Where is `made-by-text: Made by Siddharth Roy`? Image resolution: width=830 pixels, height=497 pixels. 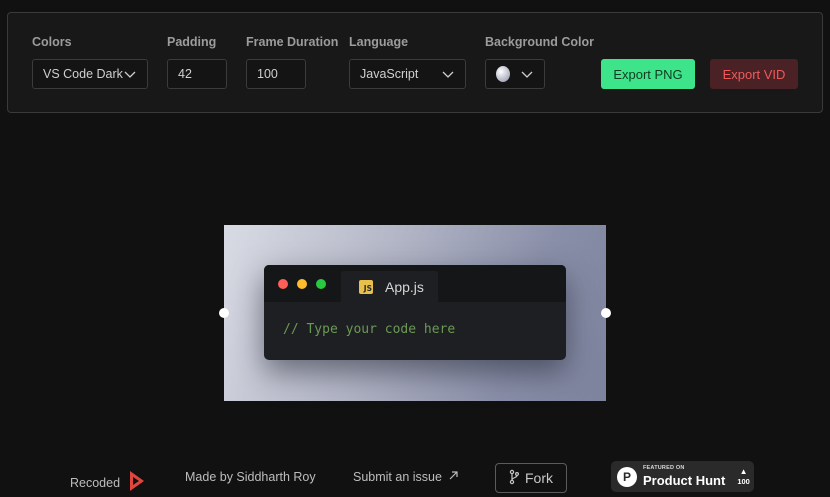
made-by-text: Made by Siddharth Roy is located at coordinates (250, 477).